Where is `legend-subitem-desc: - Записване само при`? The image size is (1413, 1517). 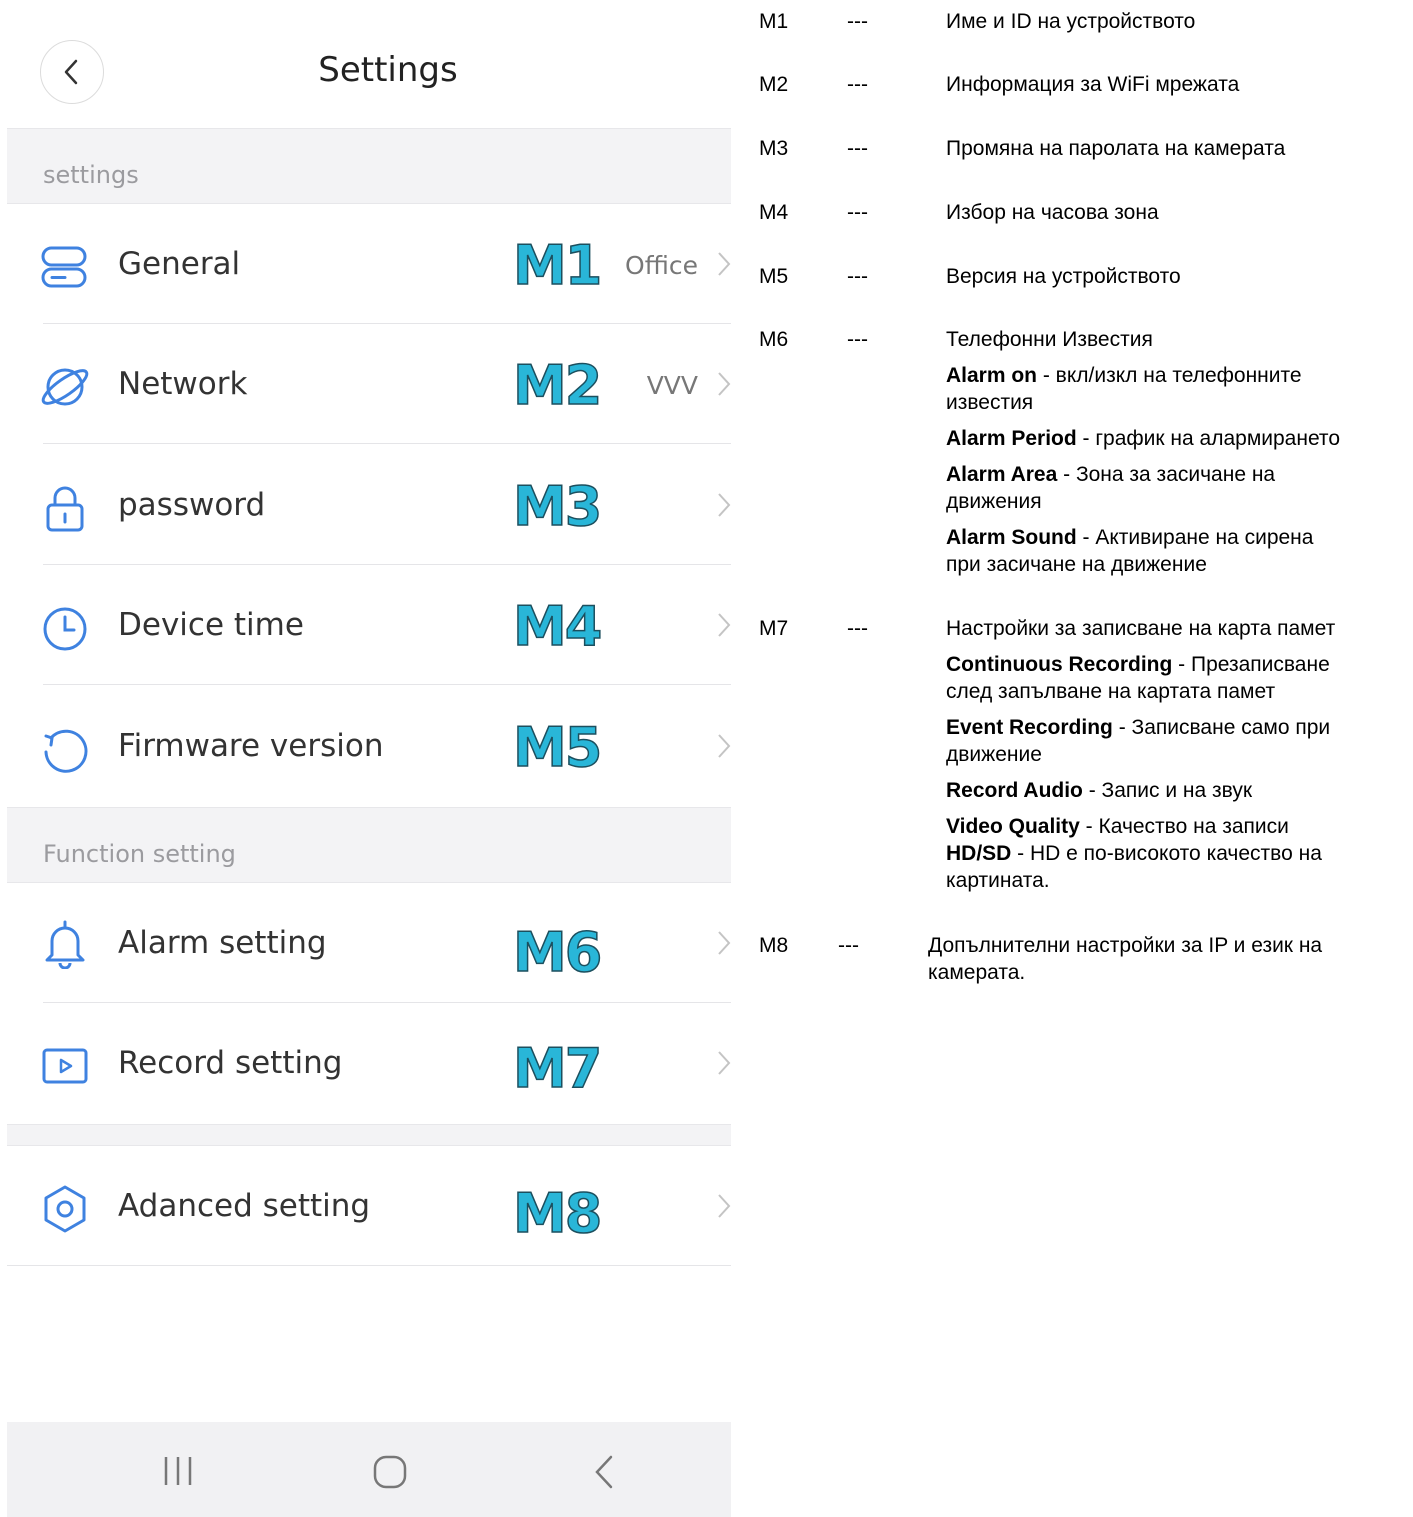 legend-subitem-desc: - Записване само при is located at coordinates (1221, 727).